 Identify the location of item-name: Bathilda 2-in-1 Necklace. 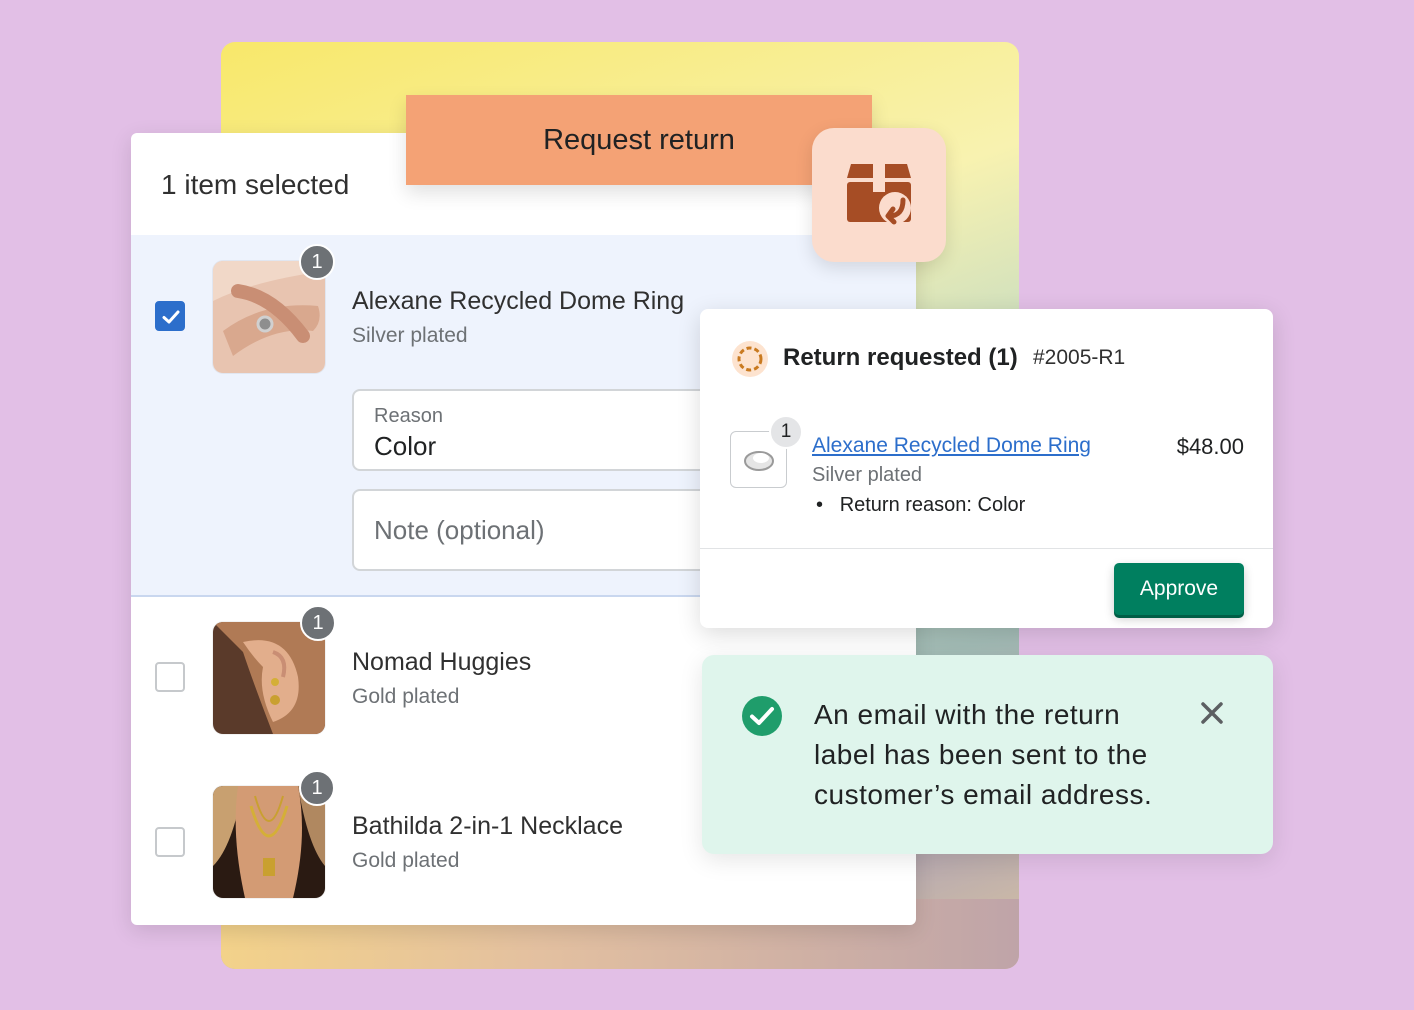
(487, 826).